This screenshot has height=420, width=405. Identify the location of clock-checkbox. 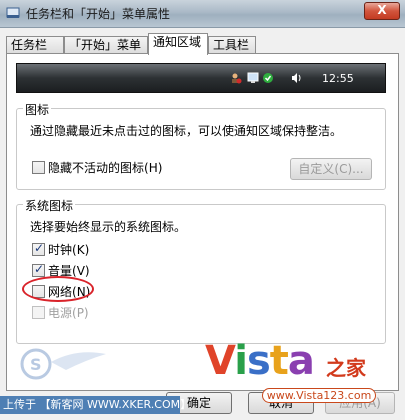
(38, 248).